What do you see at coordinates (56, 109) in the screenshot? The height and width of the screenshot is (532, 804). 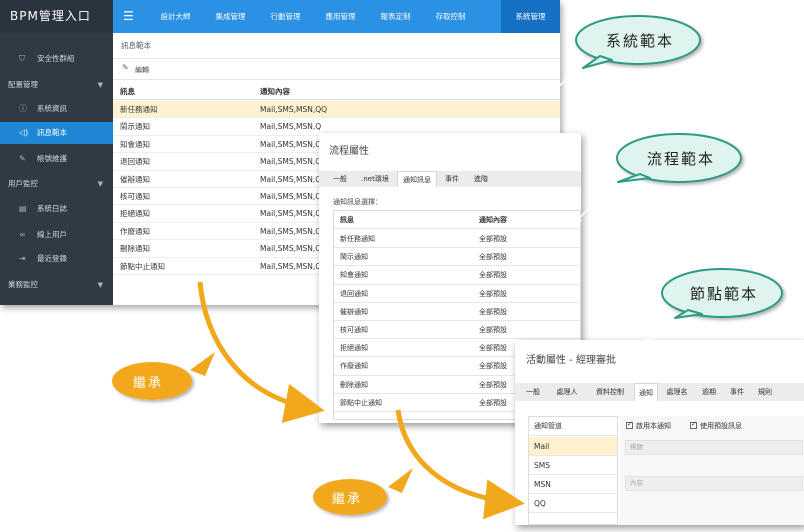 I see `sidebar-item-system-info: ⓘ 系統資訊` at bounding box center [56, 109].